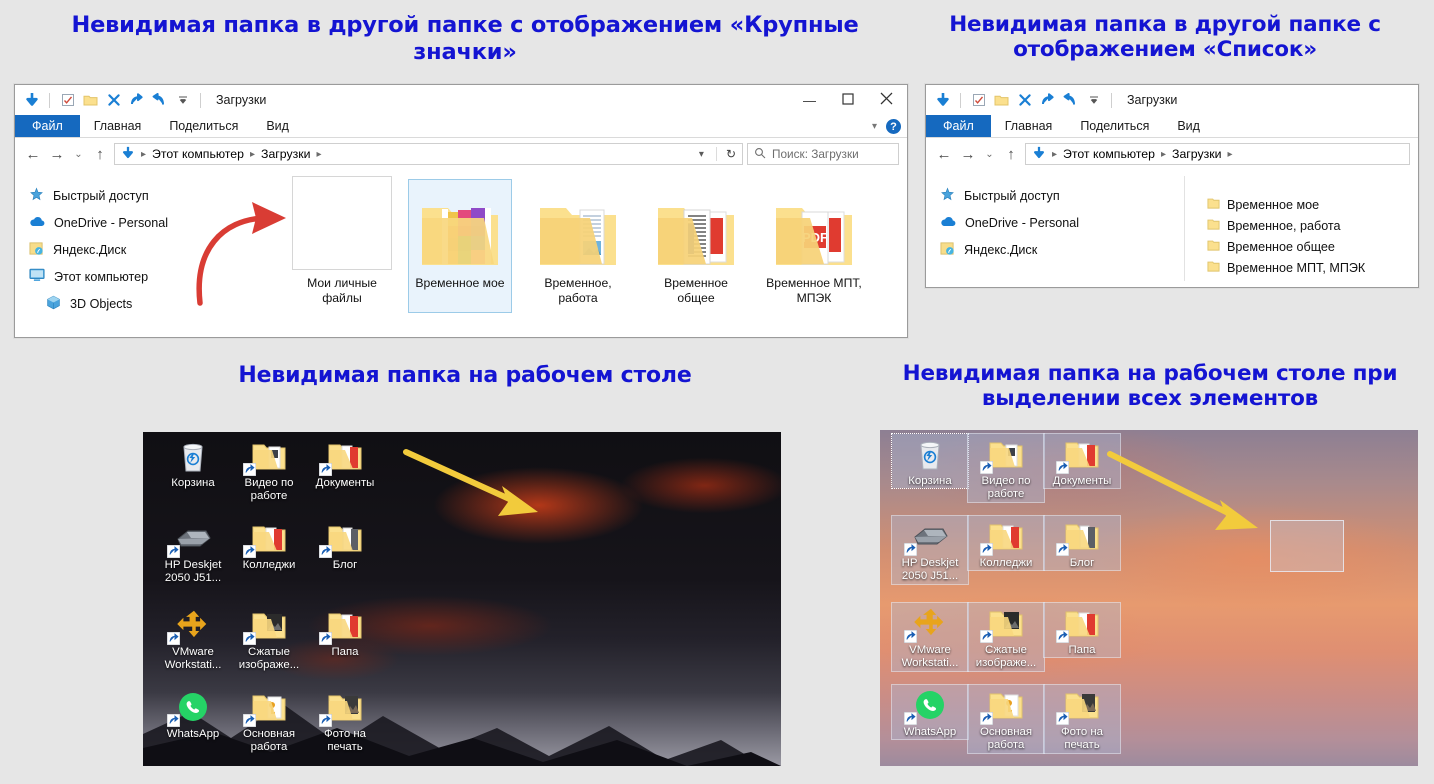 The image size is (1434, 784). I want to click on quick-access-toolbar-2: Загрузки, so click(1172, 100).